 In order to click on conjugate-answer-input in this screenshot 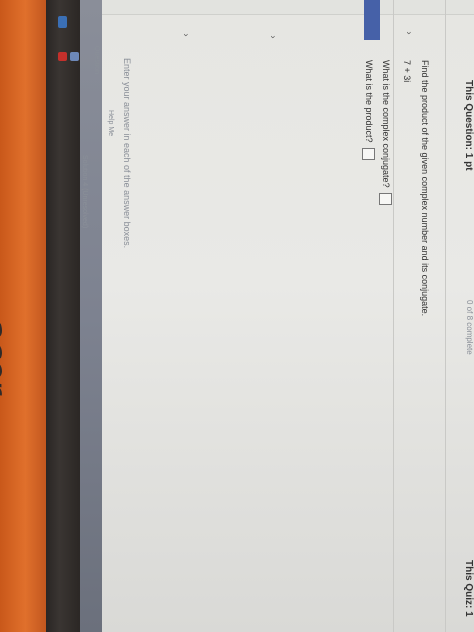, I will do `click(385, 199)`.